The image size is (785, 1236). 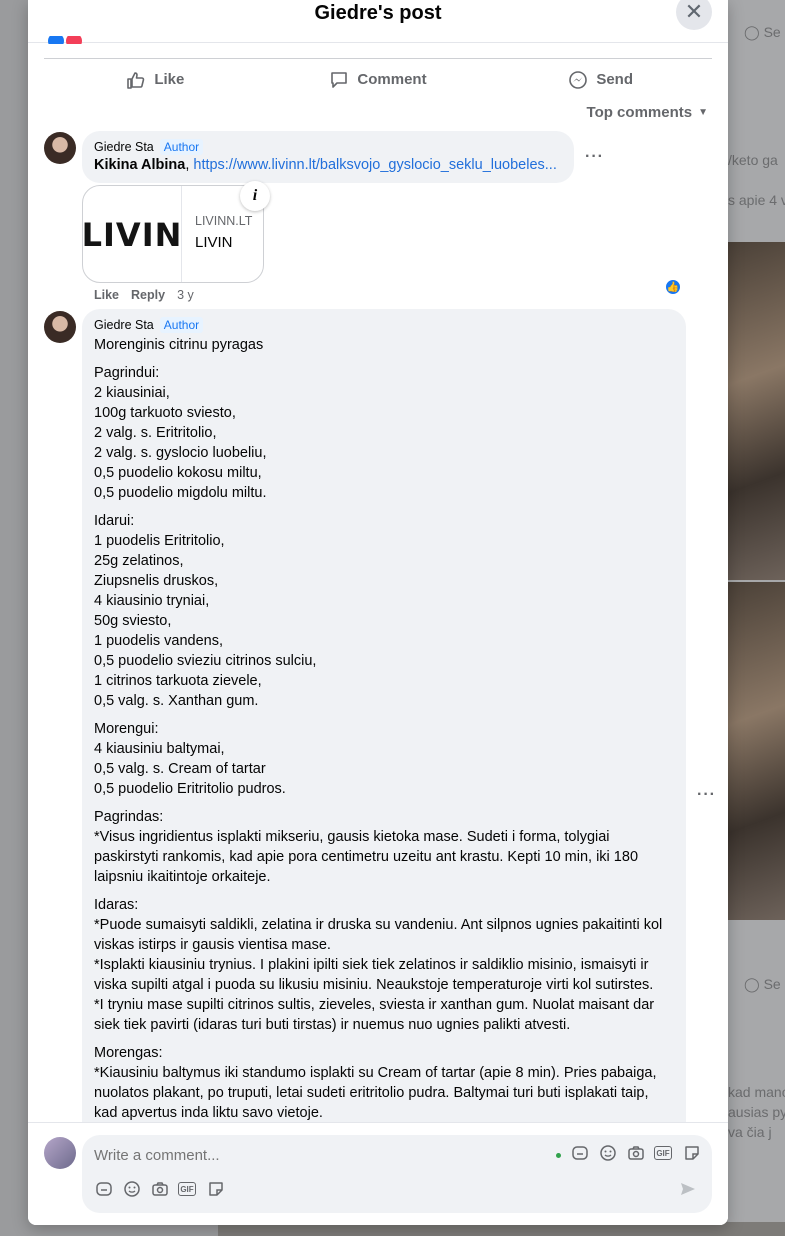 What do you see at coordinates (615, 79) in the screenshot?
I see `send-label: Send` at bounding box center [615, 79].